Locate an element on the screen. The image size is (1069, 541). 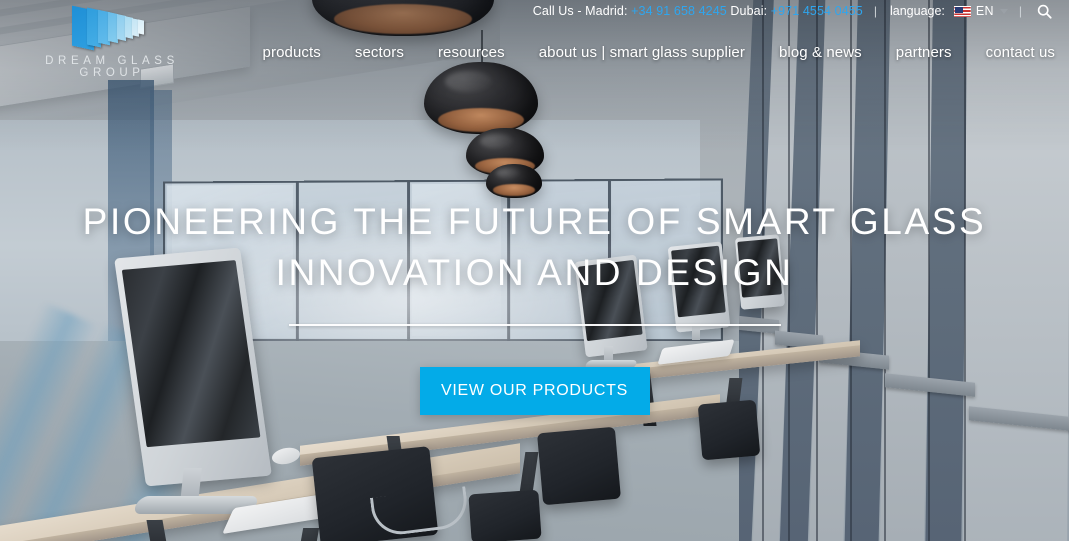
dubai-label: Dubai: is located at coordinates (749, 11).